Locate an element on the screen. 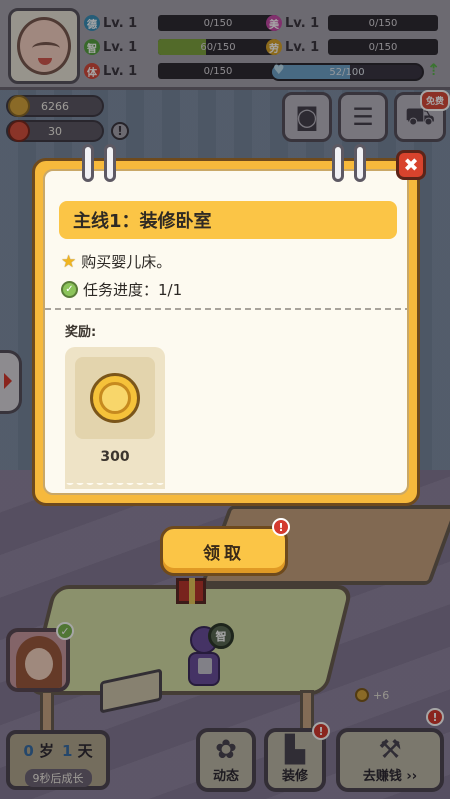 Image resolution: width=450 pixels, height=799 pixels. claim-button: 领取 is located at coordinates (224, 551).